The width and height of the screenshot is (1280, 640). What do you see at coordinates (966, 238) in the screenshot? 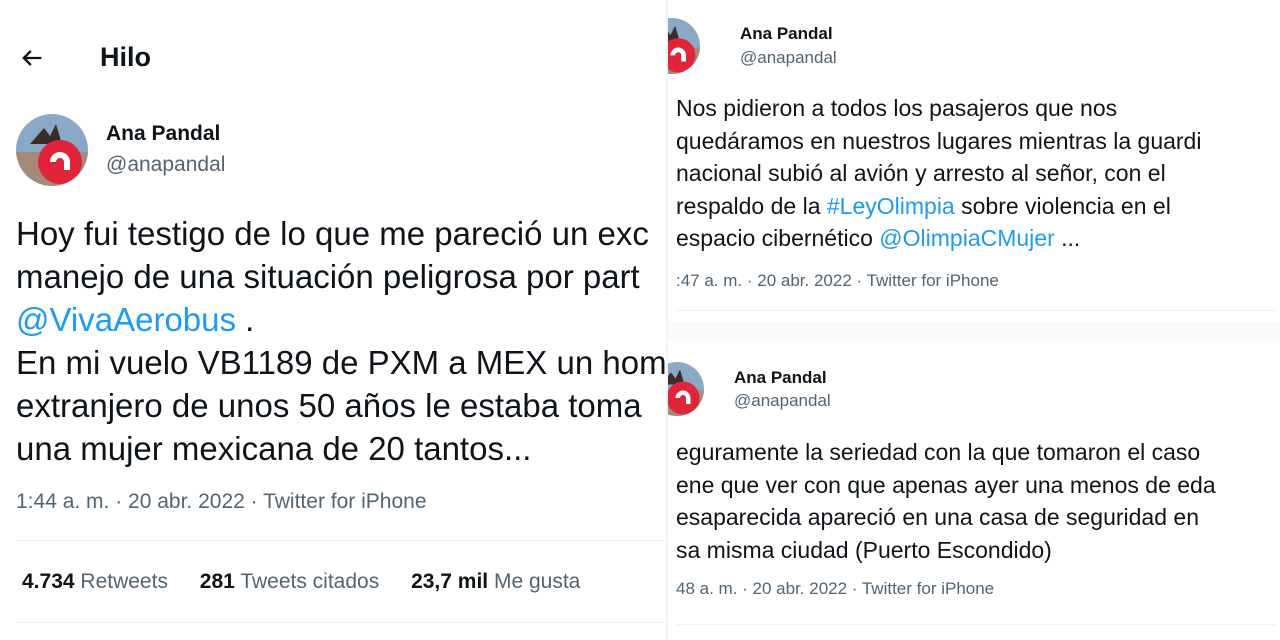
I see `mention-link: @OlimpiaCMujer` at bounding box center [966, 238].